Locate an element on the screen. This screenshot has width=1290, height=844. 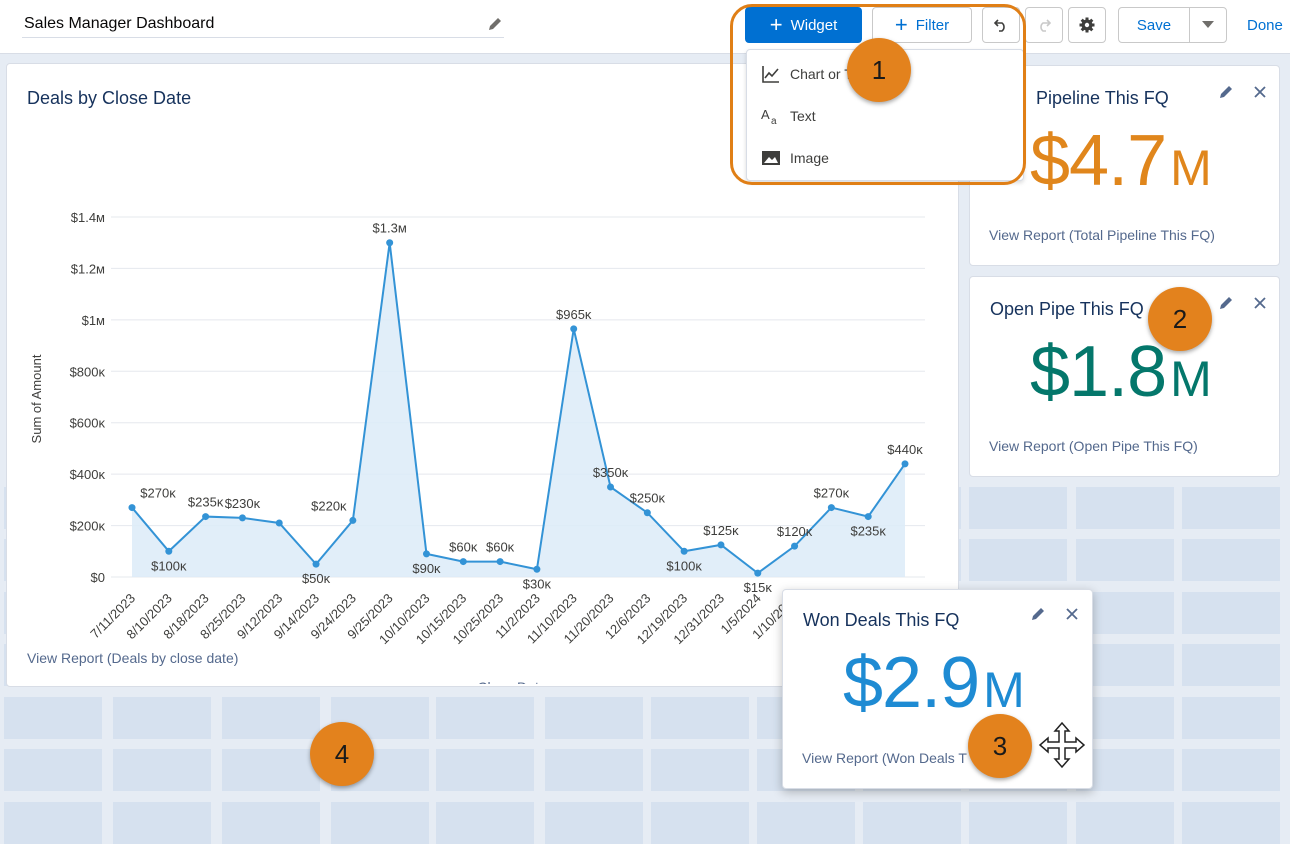
won-deals-value: $2.9M is located at coordinates (934, 683).